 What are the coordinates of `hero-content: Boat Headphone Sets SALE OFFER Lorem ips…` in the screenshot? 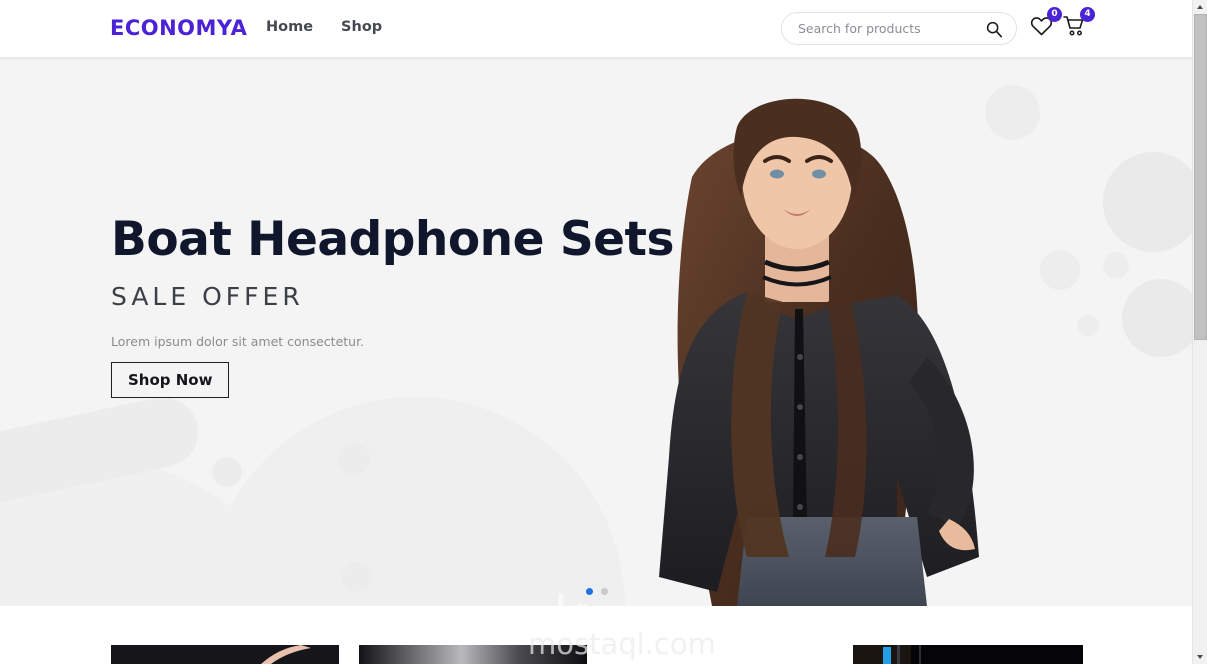 It's located at (393, 305).